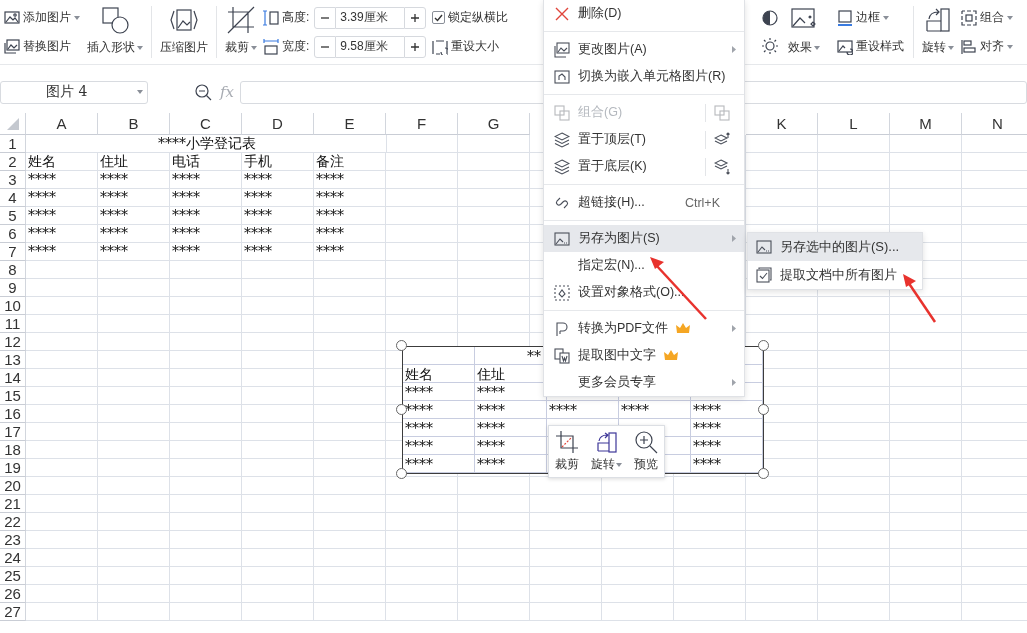  What do you see at coordinates (140, 92) in the screenshot?
I see `caret-icon` at bounding box center [140, 92].